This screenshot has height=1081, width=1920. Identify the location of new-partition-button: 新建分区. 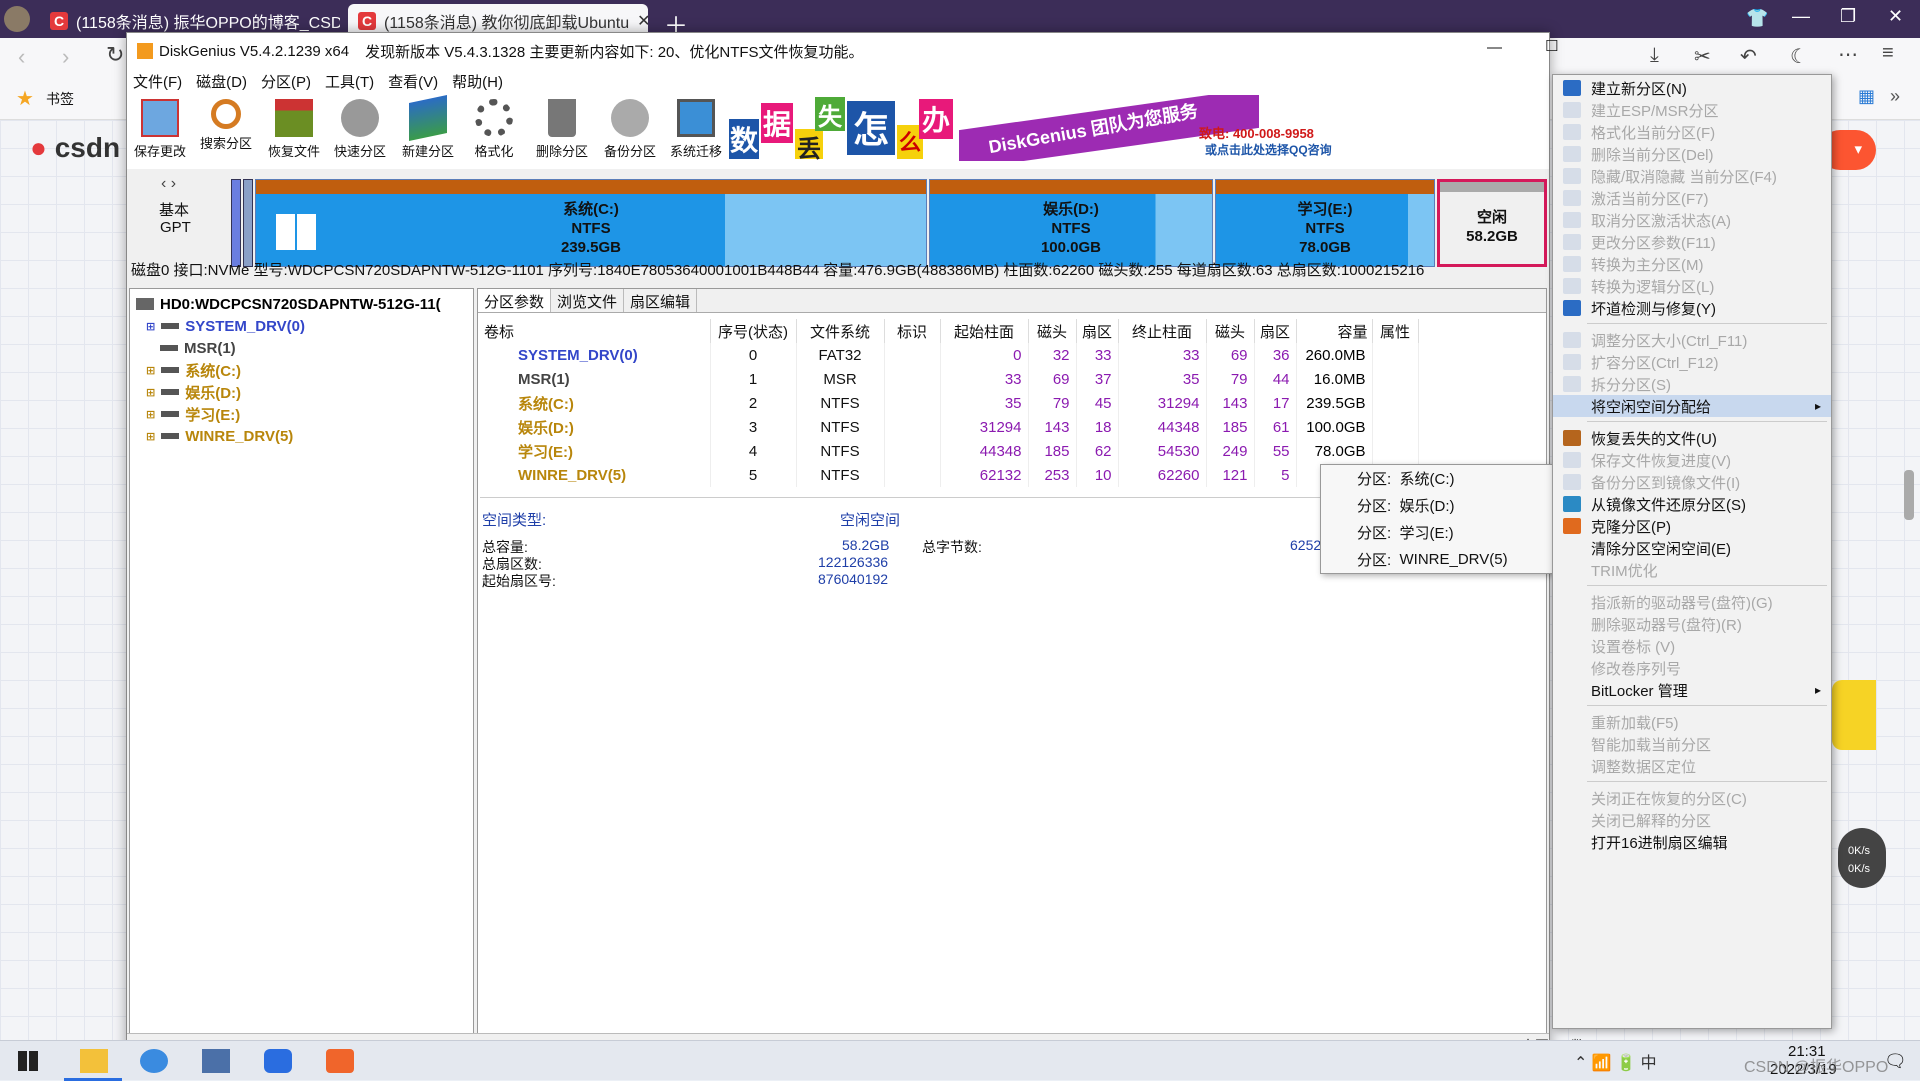
(428, 128).